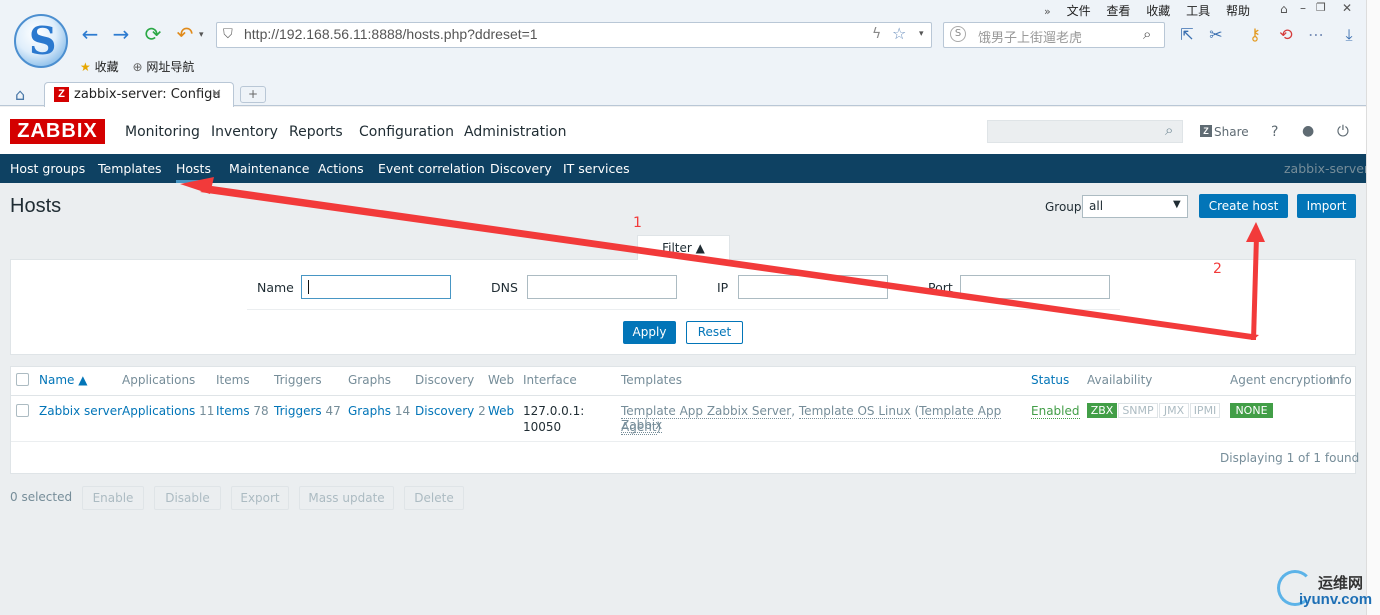 The image size is (1380, 615). Describe the element at coordinates (637, 223) in the screenshot. I see `annotation-label-1: 1` at that location.